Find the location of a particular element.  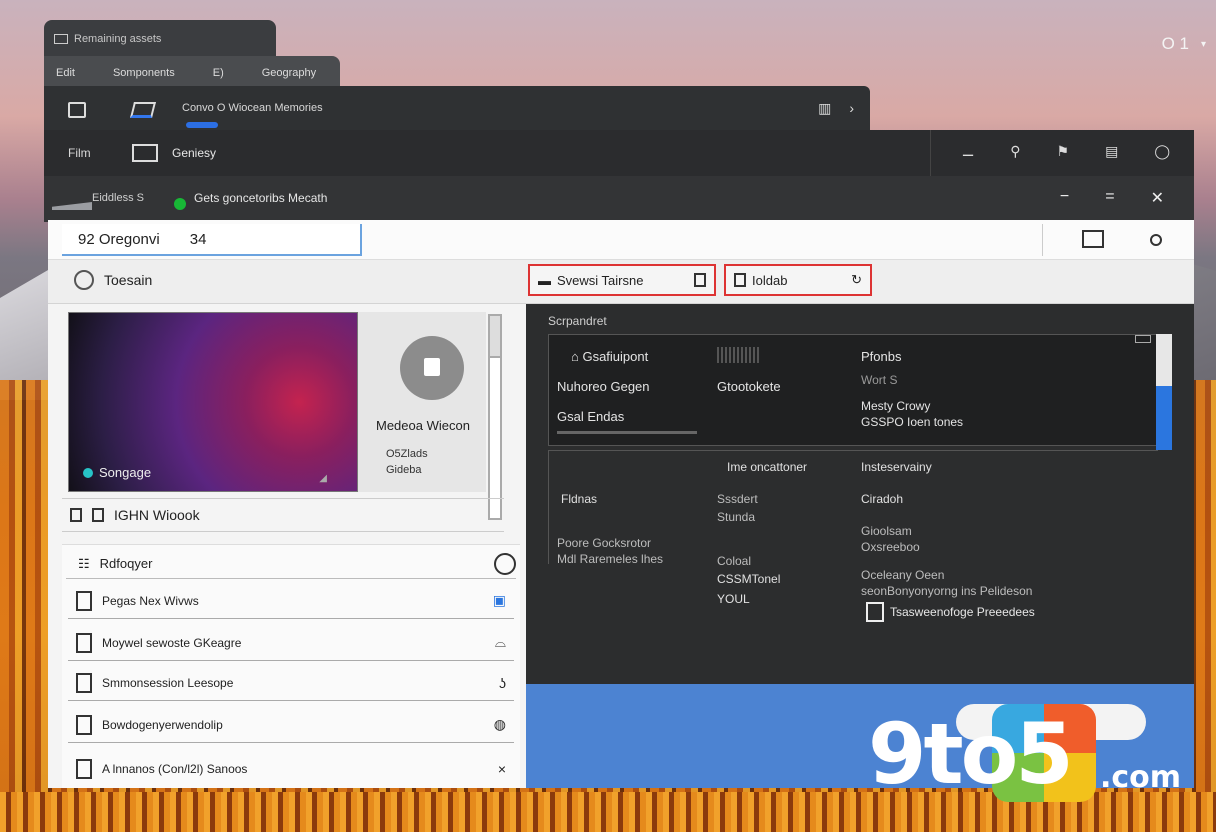

folder-icon is located at coordinates (145, 153).